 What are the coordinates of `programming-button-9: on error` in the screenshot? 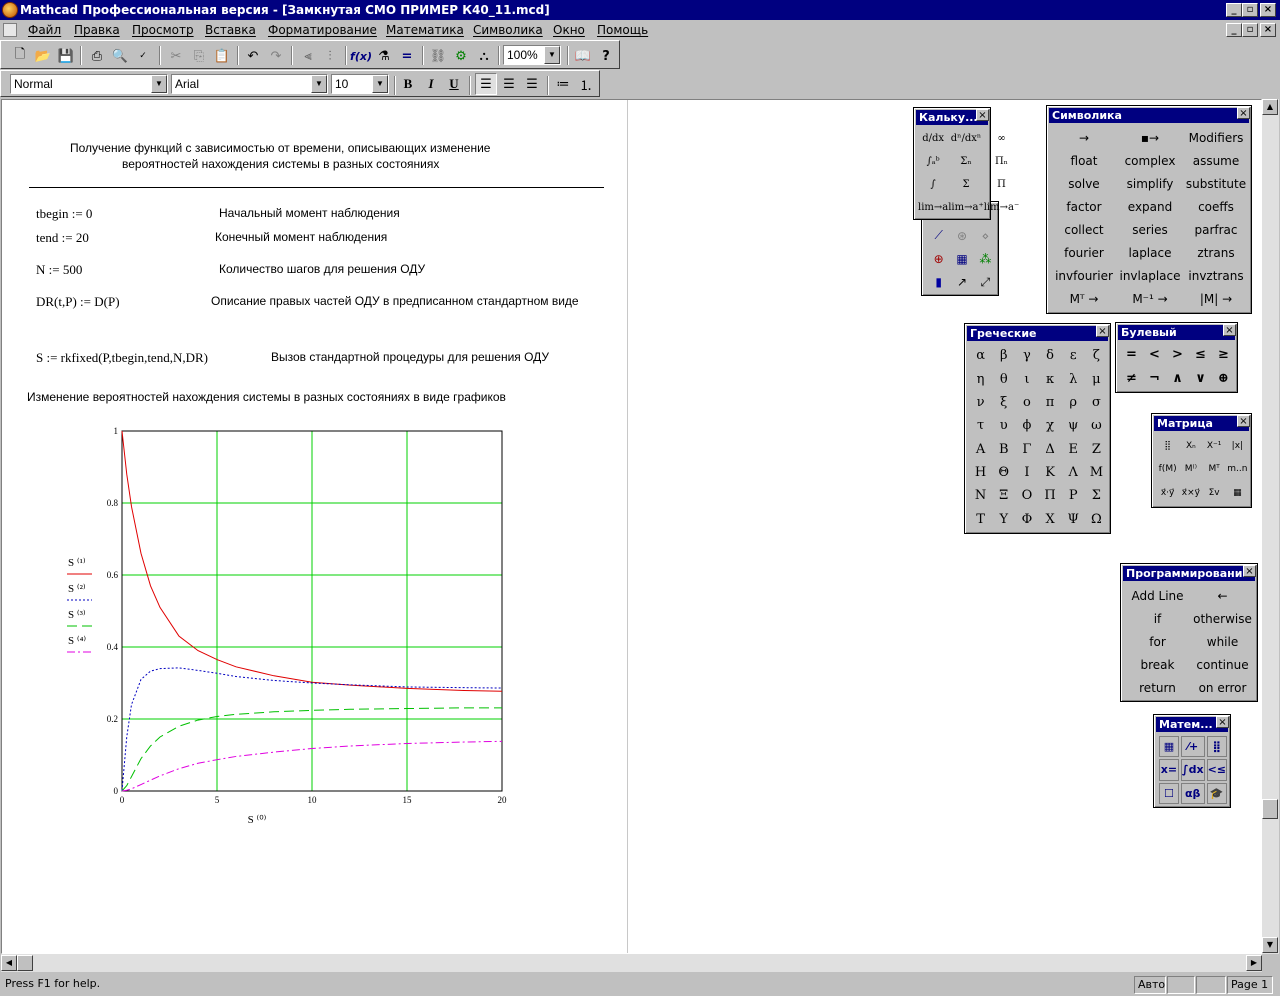 It's located at (1222, 687).